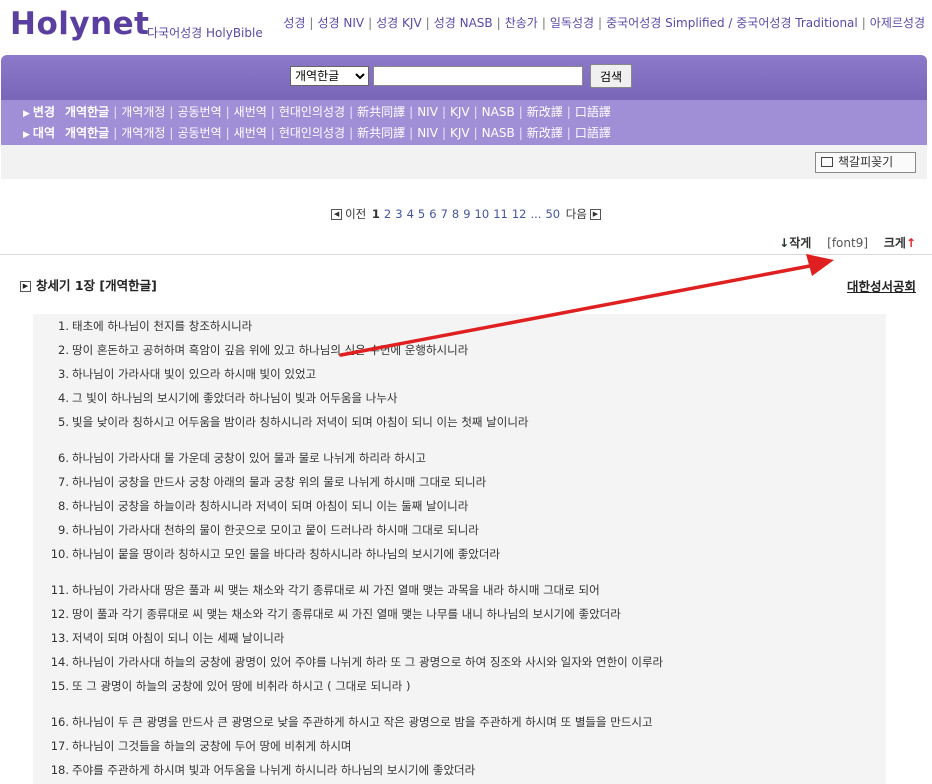  Describe the element at coordinates (96, 285) in the screenshot. I see `chapter-title-text: 창세기 1장 [개역한글]` at that location.